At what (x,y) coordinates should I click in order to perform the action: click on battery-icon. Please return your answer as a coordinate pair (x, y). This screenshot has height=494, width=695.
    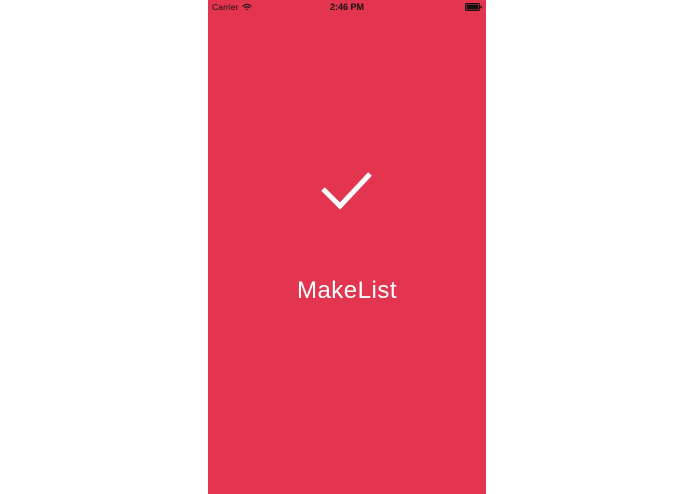
    Looking at the image, I should click on (473, 7).